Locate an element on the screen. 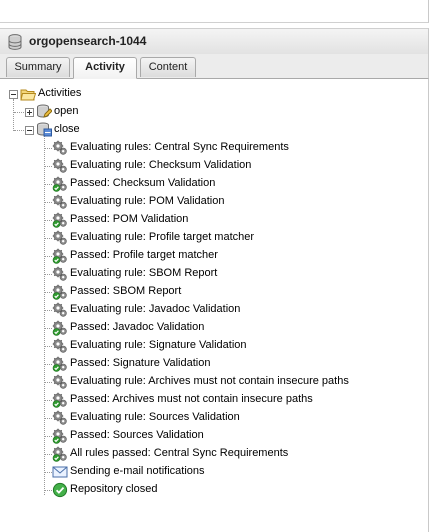  tree-node-label: Evaluating rule: Profile target matcher is located at coordinates (162, 237).